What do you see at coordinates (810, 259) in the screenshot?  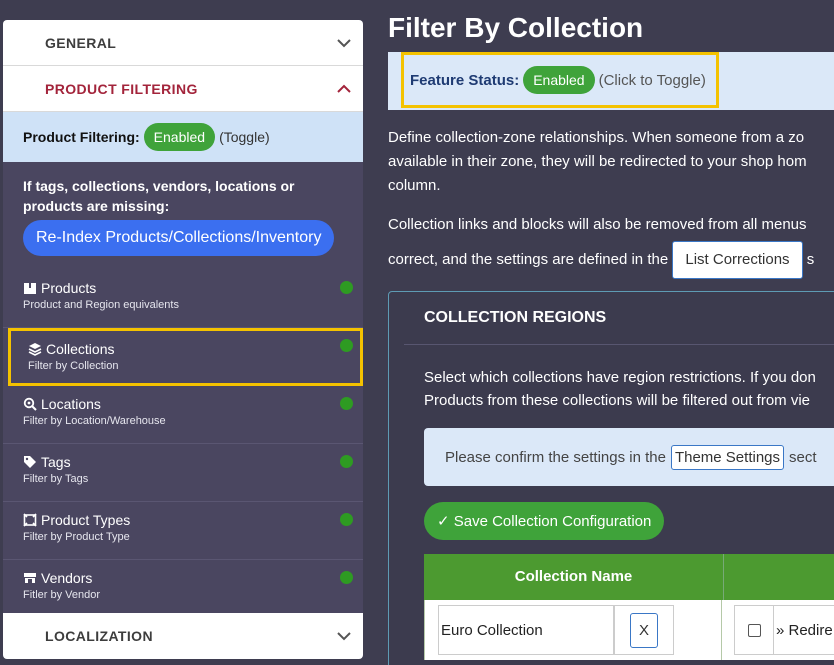 I see `description-line-tail: s` at bounding box center [810, 259].